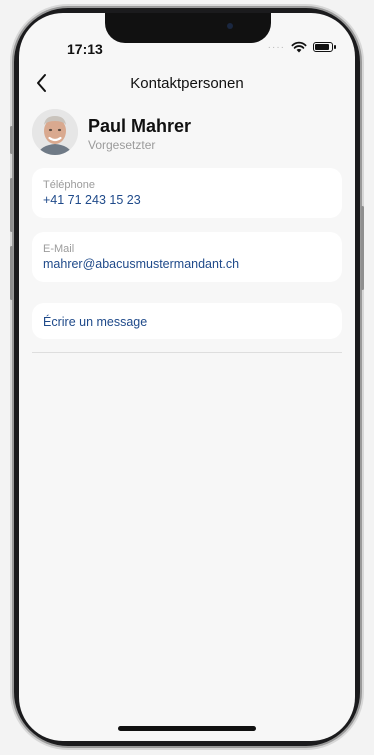 Image resolution: width=374 pixels, height=755 pixels. Describe the element at coordinates (187, 728) in the screenshot. I see `home-indicator` at that location.